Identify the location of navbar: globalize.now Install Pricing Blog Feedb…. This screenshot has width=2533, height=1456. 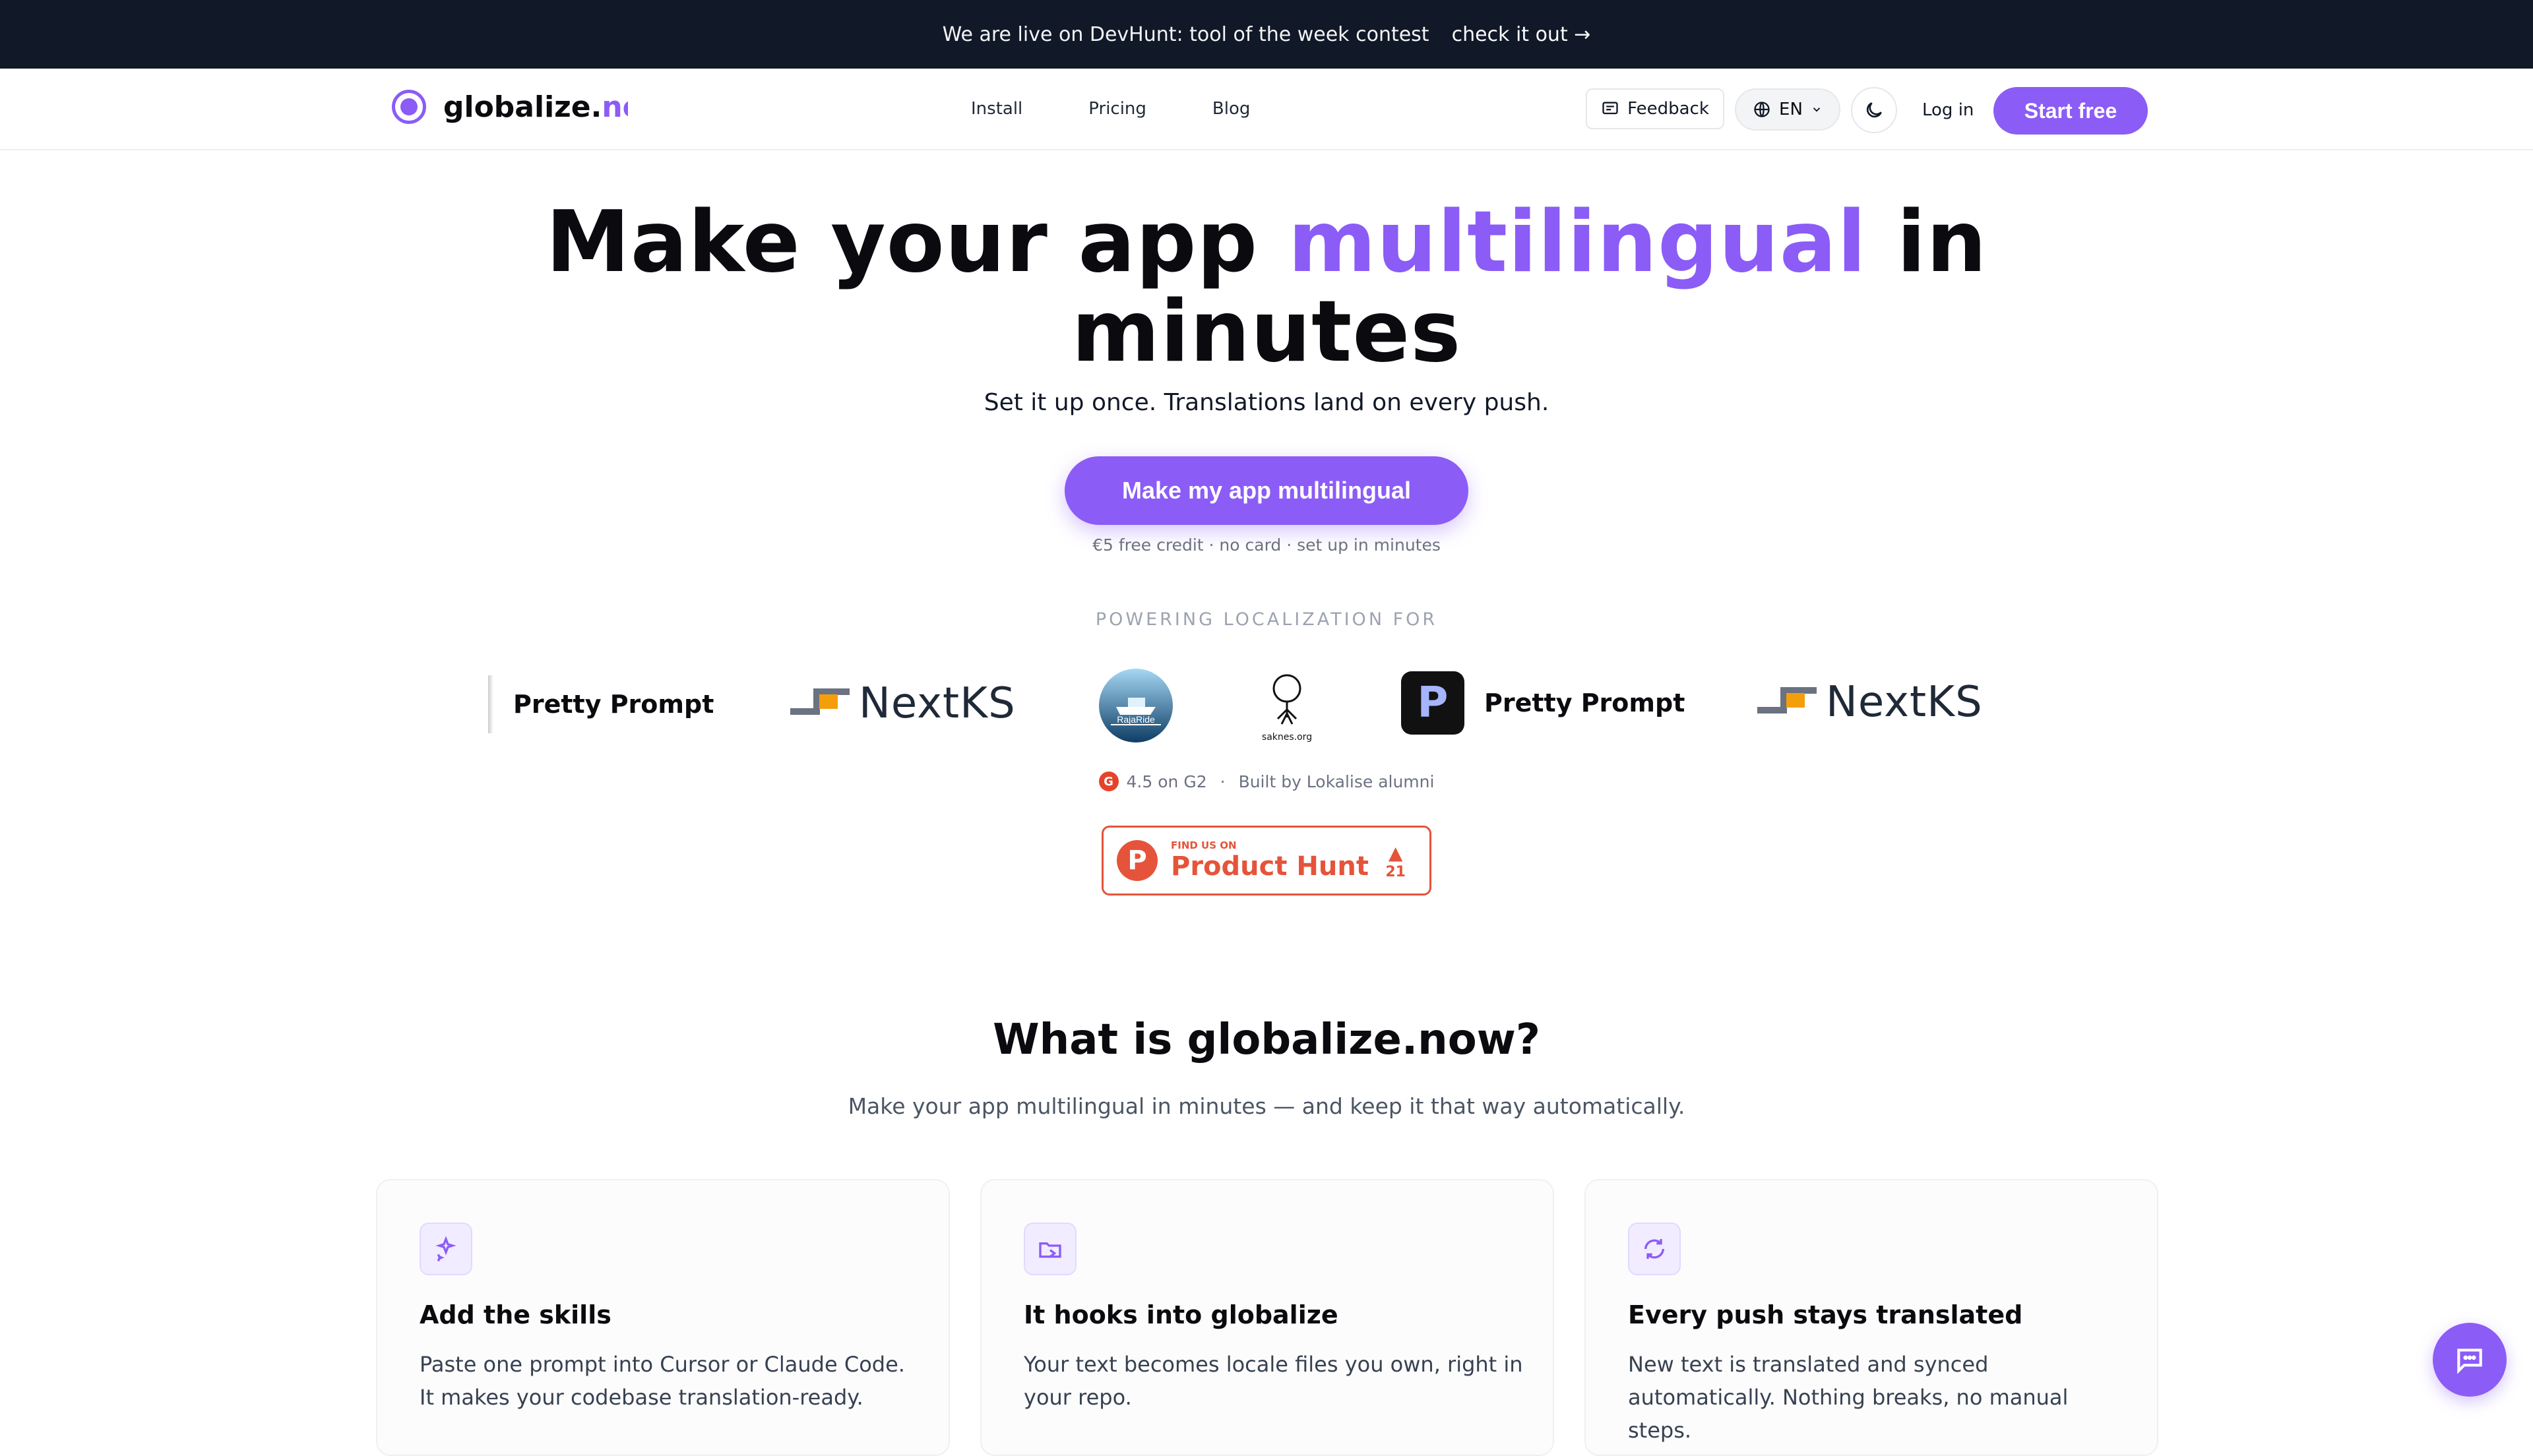
(1266, 109).